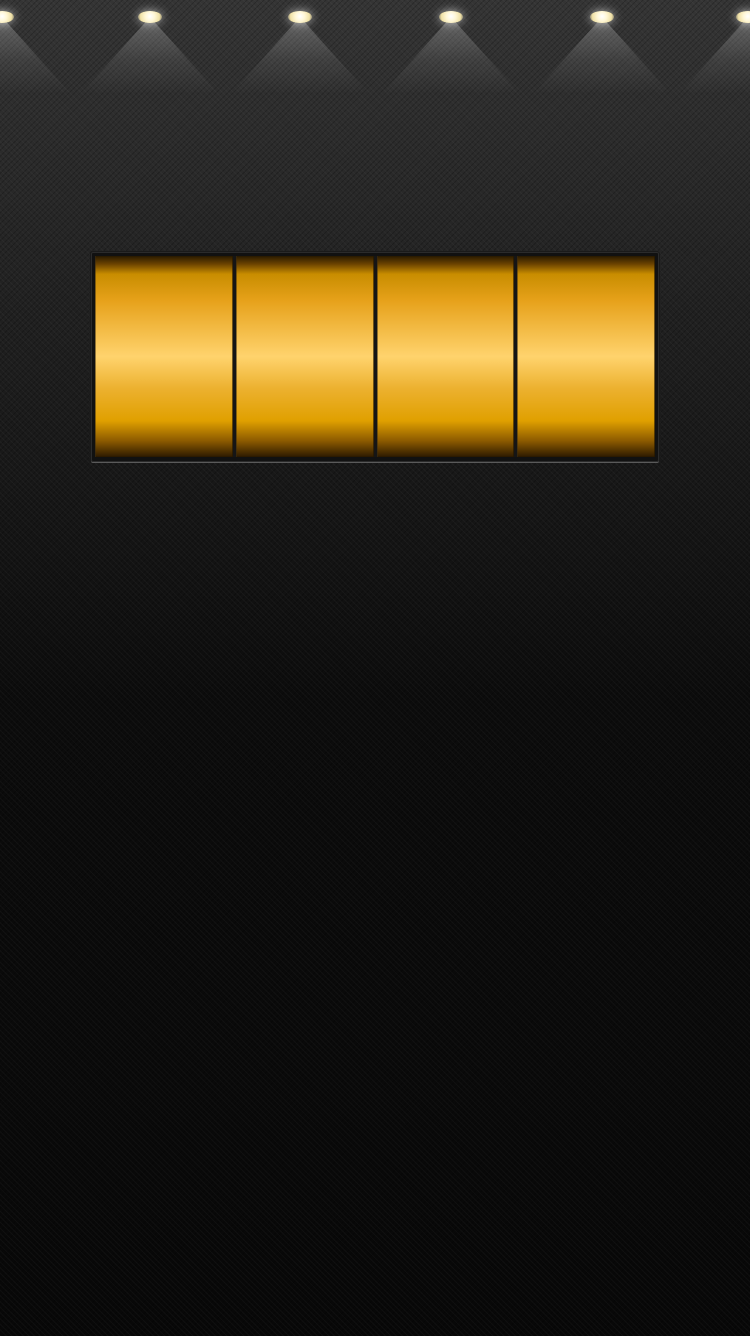  What do you see at coordinates (375, 55) in the screenshot?
I see `spotlights-bar` at bounding box center [375, 55].